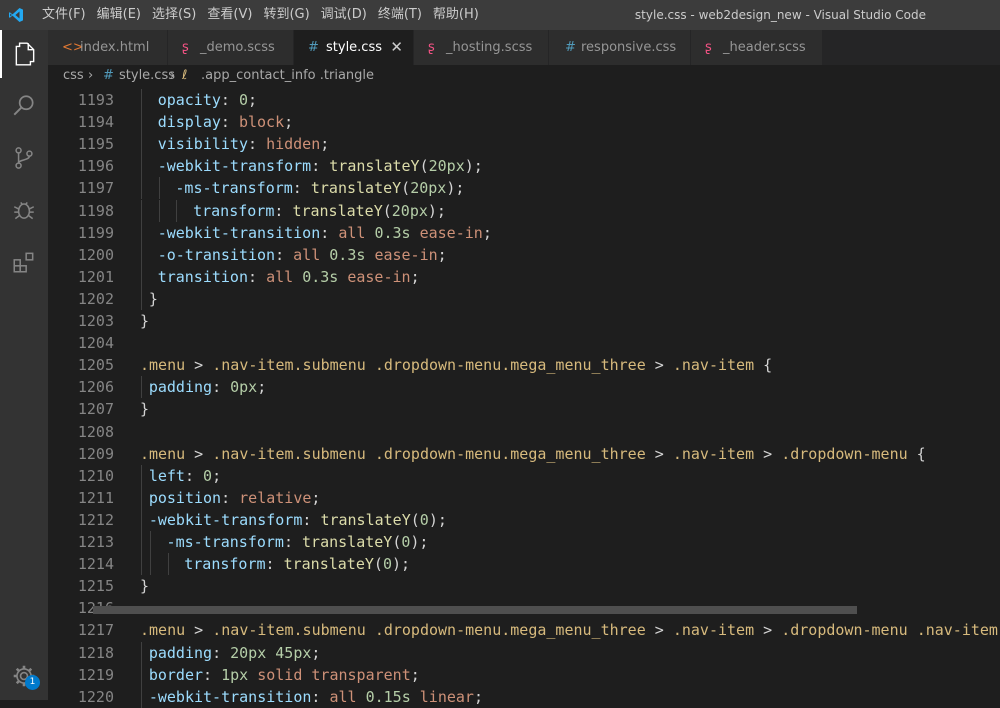 The height and width of the screenshot is (708, 1000). I want to click on menu-item: 查看(V), so click(232, 15).